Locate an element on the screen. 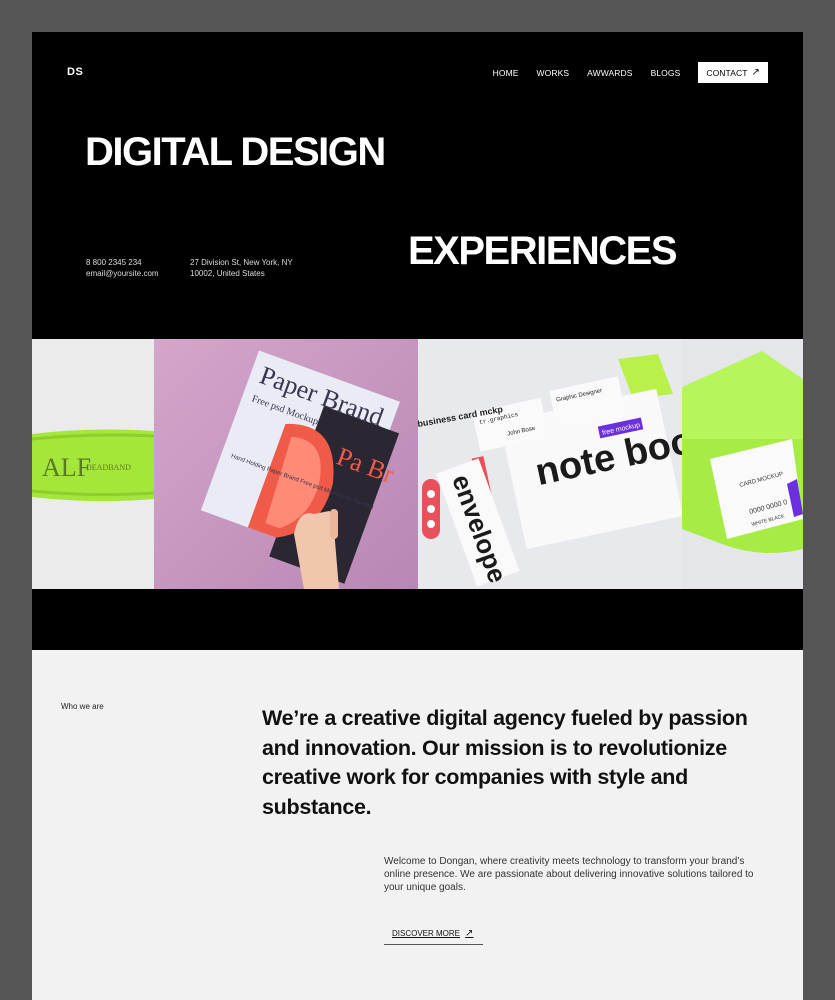 The height and width of the screenshot is (1000, 835). contact-button: CONTACT ↗ is located at coordinates (733, 72).